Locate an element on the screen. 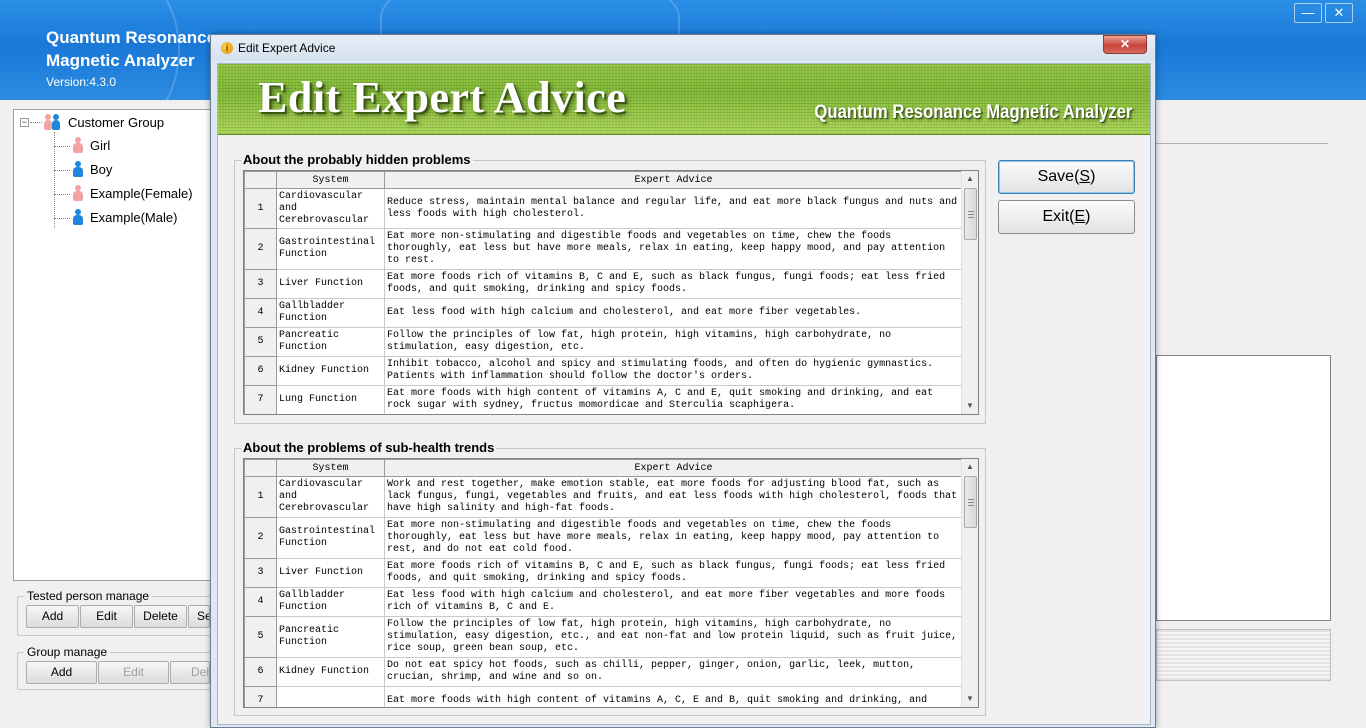 The height and width of the screenshot is (728, 1366). tree-node-customer-group: Customer Group is located at coordinates (104, 123).